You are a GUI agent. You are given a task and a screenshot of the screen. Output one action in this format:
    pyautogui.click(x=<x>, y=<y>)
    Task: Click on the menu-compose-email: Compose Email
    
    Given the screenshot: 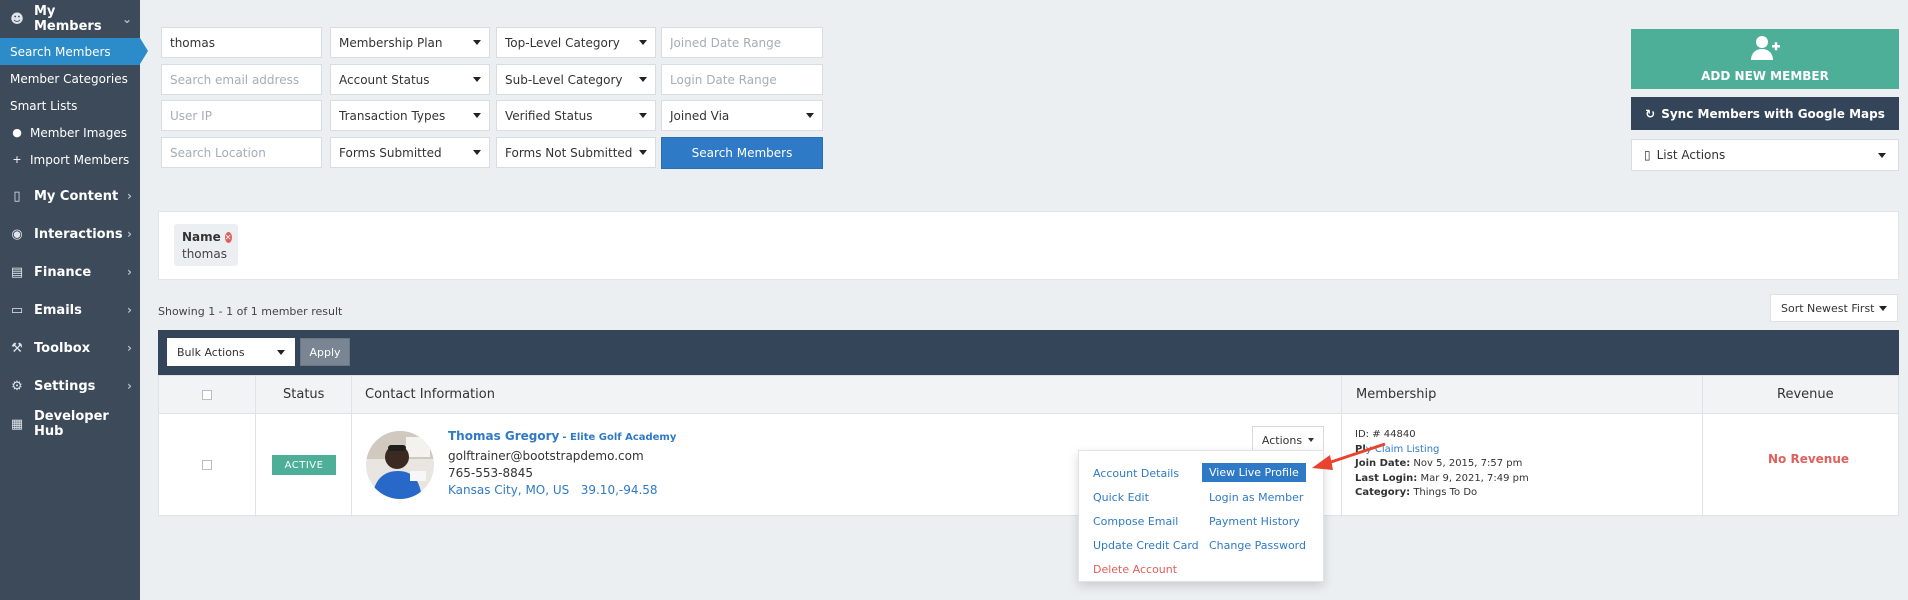 What is the action you would take?
    pyautogui.click(x=1135, y=521)
    